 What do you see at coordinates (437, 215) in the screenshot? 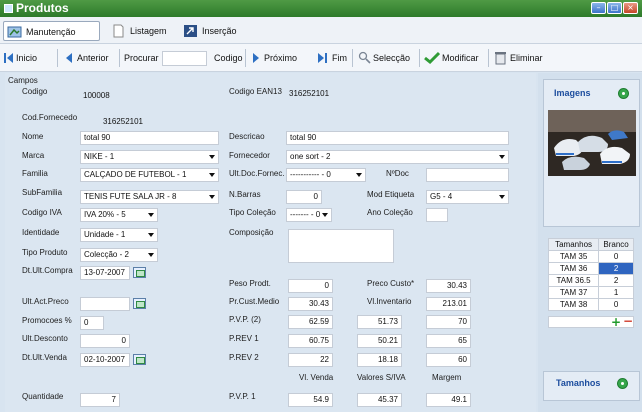
I see `ano-colecao-field` at bounding box center [437, 215].